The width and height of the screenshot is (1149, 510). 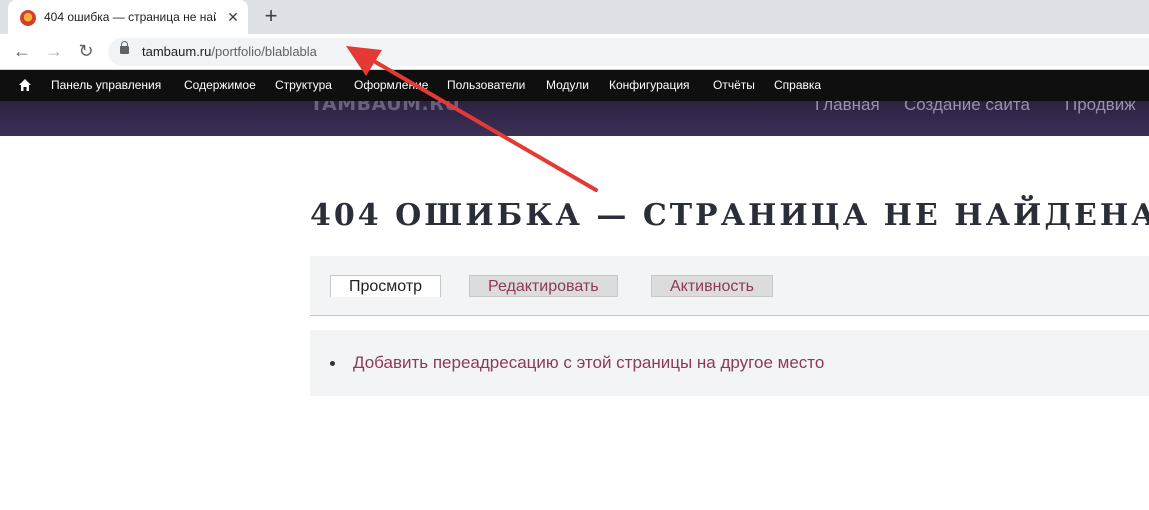 What do you see at coordinates (712, 286) in the screenshot?
I see `tab-activity: Активность` at bounding box center [712, 286].